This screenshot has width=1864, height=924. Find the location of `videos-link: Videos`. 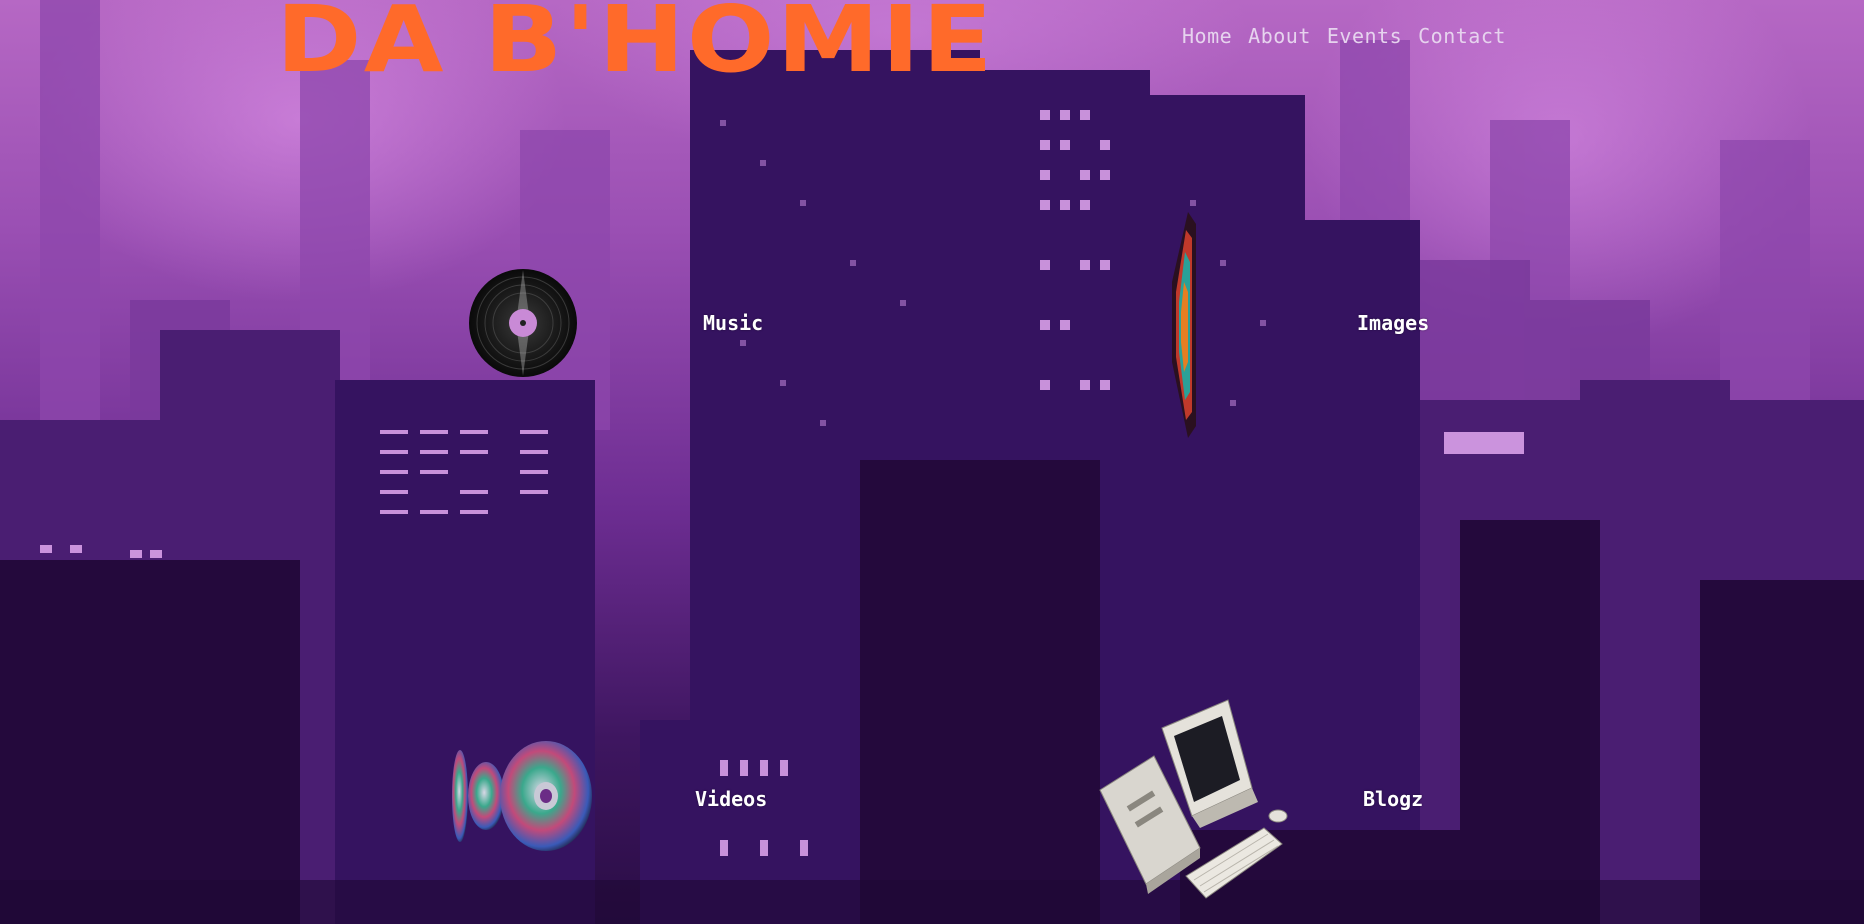

videos-link: Videos is located at coordinates (731, 799).